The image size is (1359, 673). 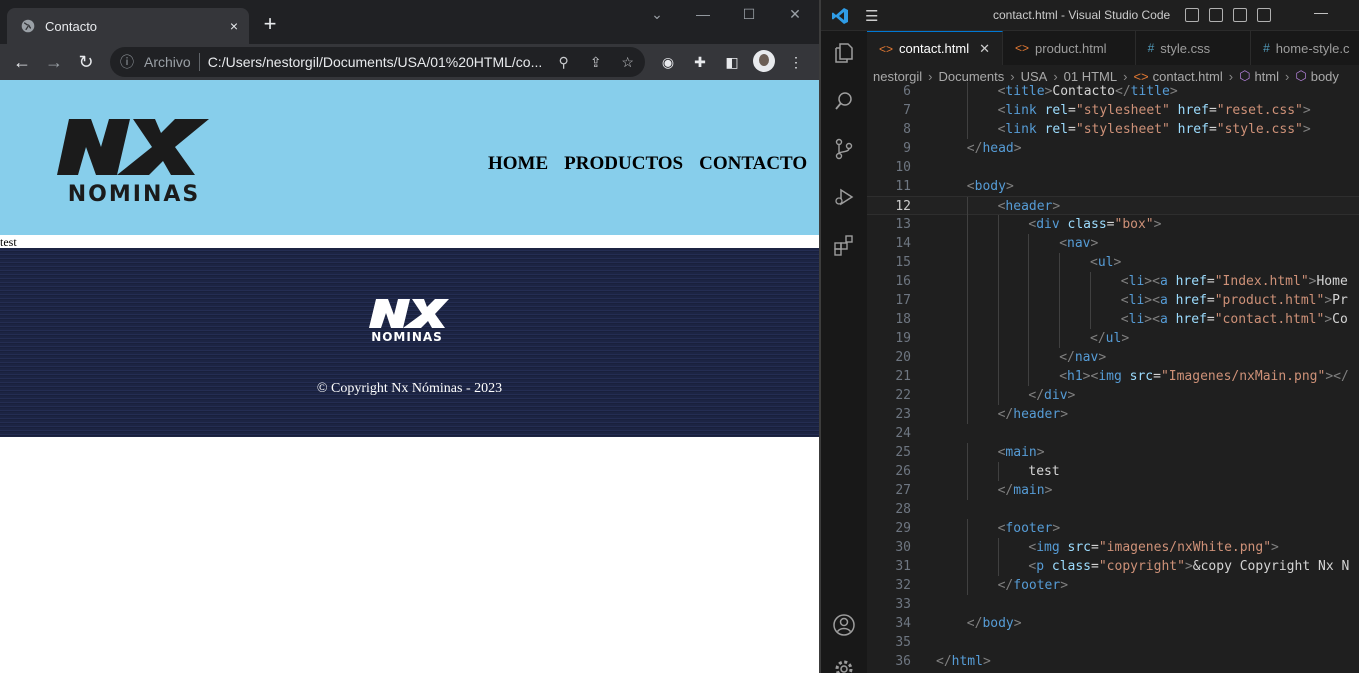 I want to click on chrome-menu-icon: ⋮, so click(x=796, y=62).